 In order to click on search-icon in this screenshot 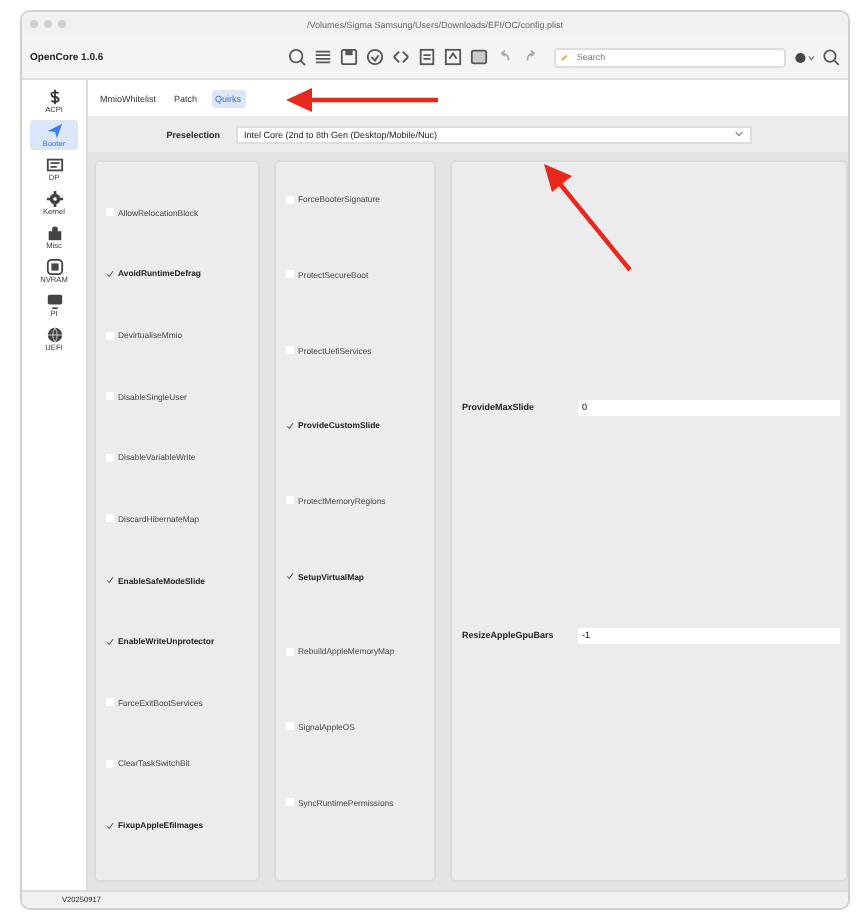, I will do `click(831, 57)`.